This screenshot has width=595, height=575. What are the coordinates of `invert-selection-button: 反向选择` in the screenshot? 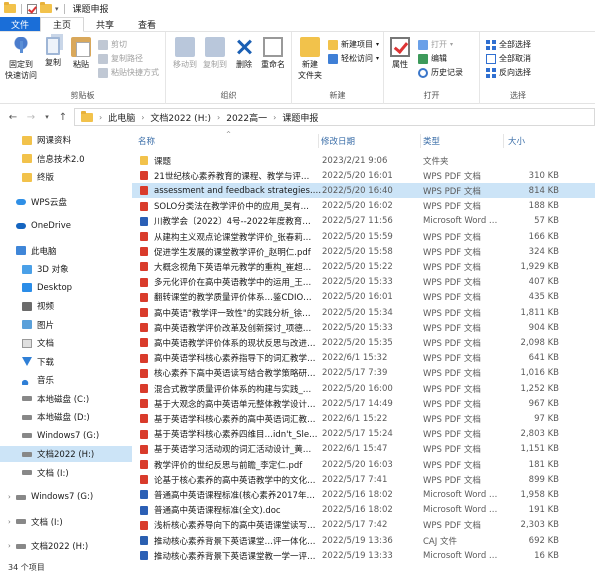 It's located at (508, 72).